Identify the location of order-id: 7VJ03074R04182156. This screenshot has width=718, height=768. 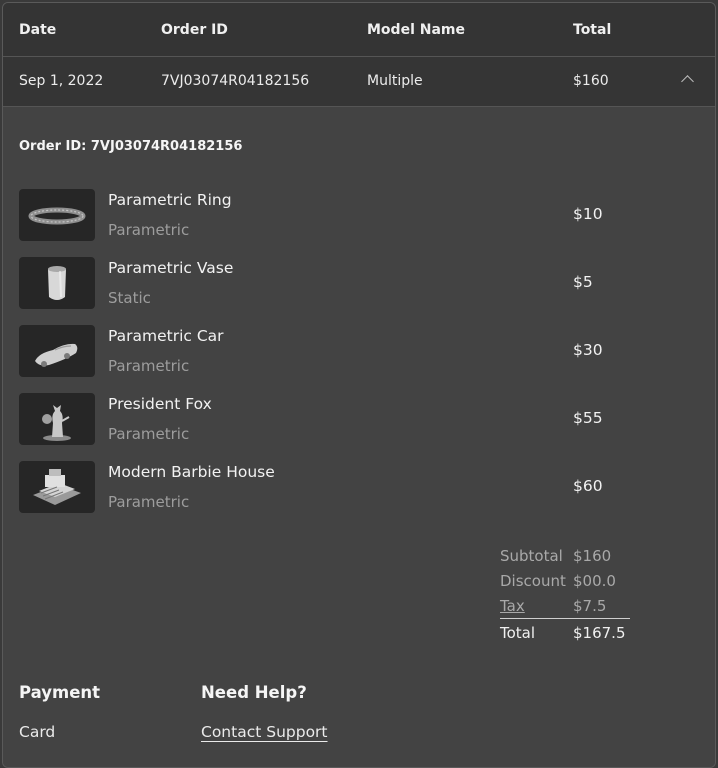
(235, 81).